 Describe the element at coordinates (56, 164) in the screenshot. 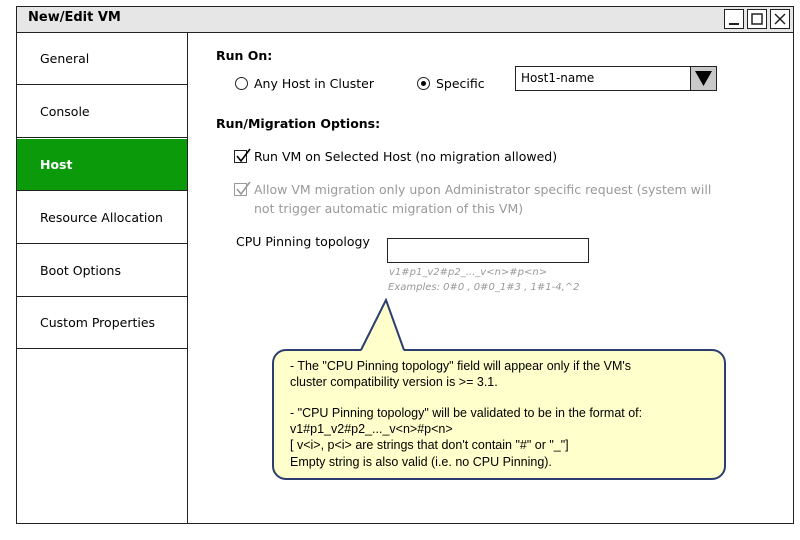

I see `sidebar-item-label: Host` at that location.